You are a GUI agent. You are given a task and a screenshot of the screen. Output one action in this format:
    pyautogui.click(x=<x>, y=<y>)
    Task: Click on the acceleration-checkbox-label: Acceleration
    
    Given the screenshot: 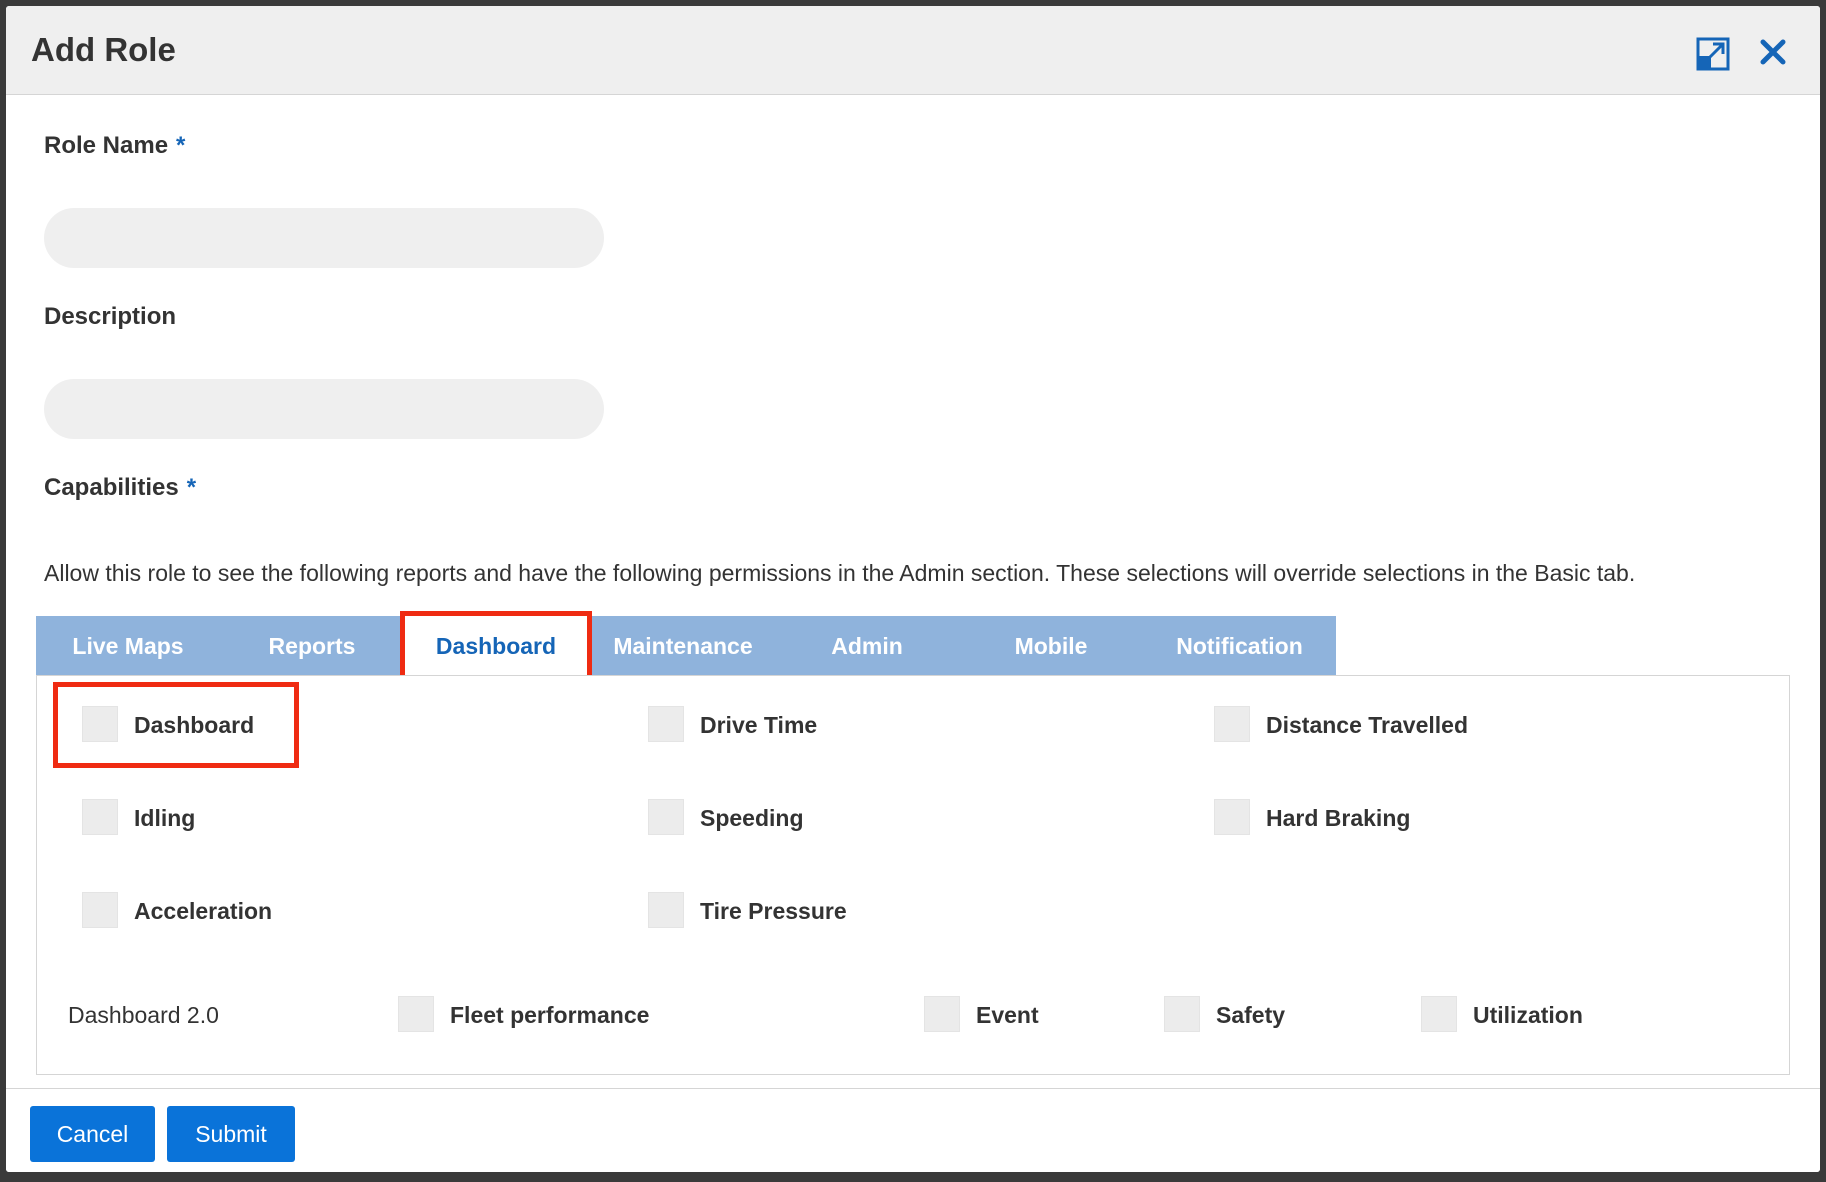 What is the action you would take?
    pyautogui.click(x=203, y=911)
    